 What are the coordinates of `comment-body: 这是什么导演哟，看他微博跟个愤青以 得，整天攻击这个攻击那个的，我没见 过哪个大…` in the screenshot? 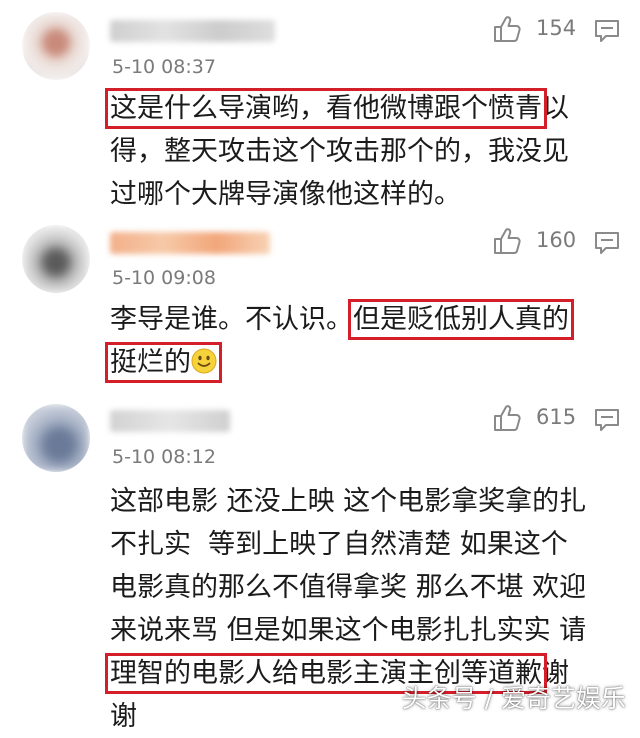 It's located at (337, 149).